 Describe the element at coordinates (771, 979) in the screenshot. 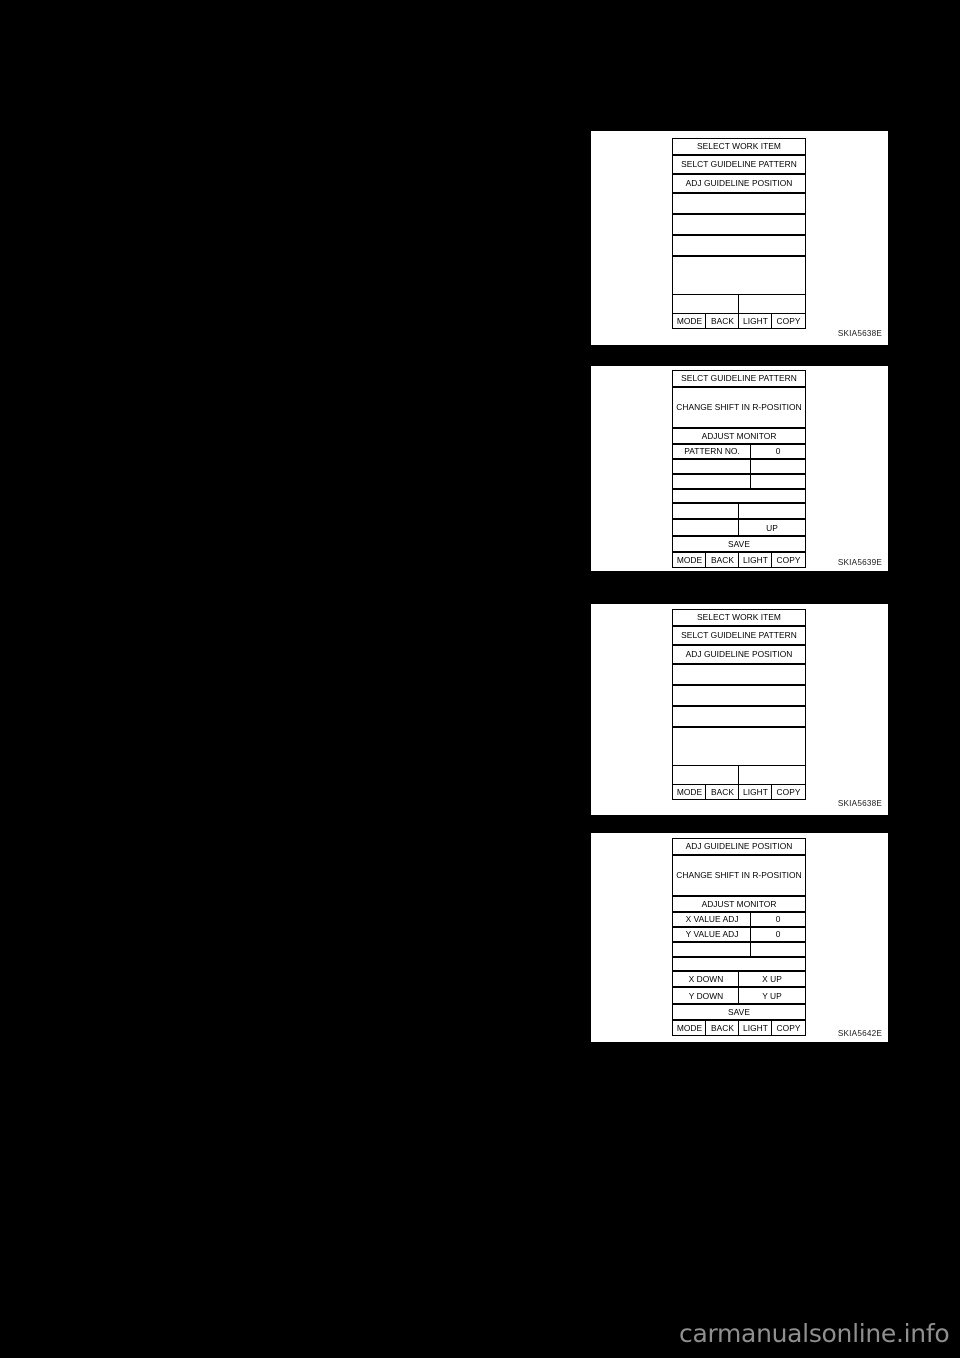

I see `control-right-1: X UP` at that location.